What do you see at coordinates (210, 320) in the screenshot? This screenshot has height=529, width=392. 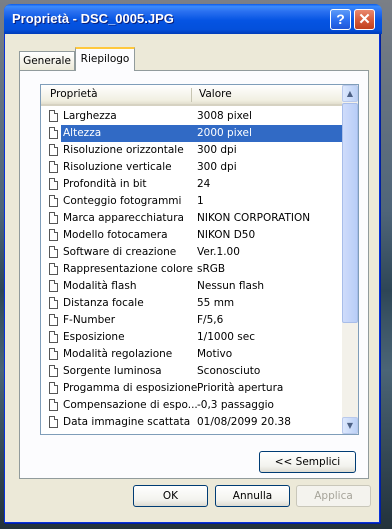 I see `property-value: F/5,6` at bounding box center [210, 320].